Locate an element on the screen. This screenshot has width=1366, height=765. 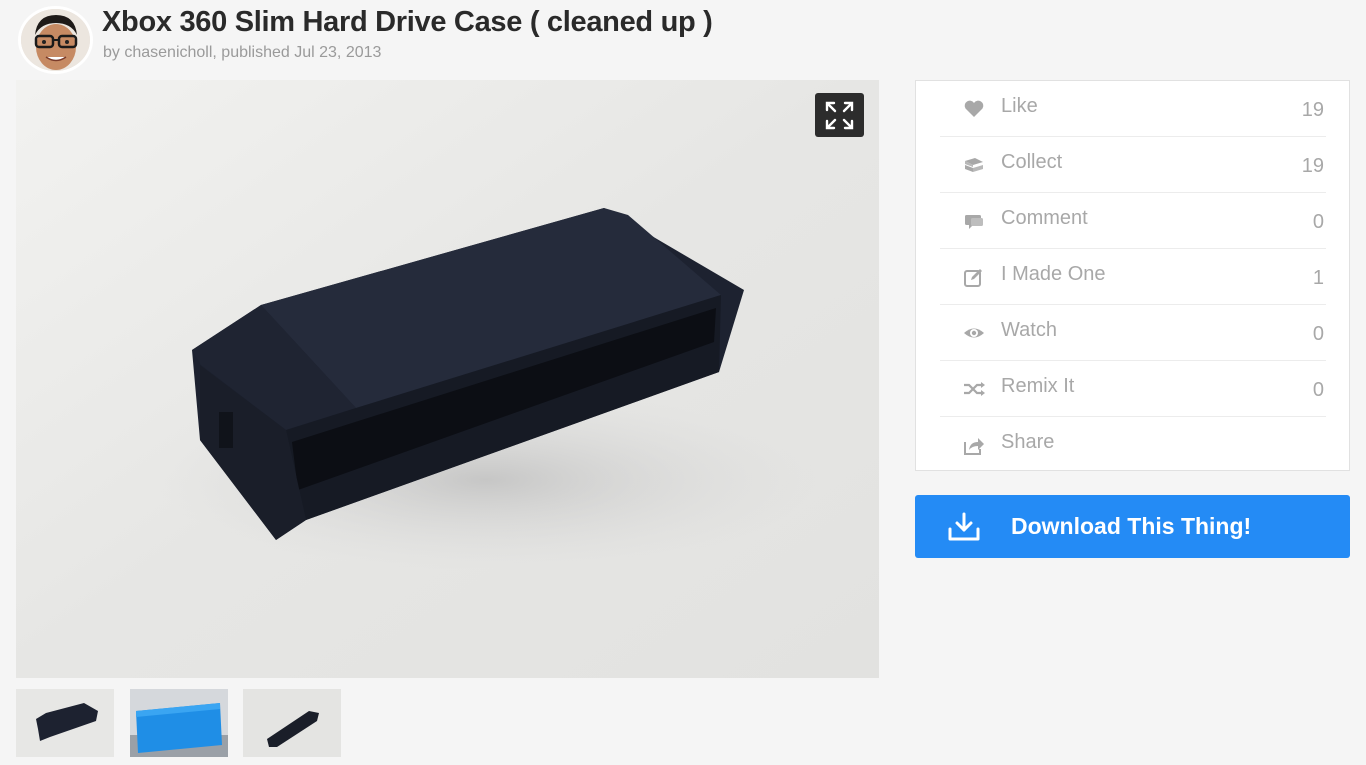
like-action: Like 19 is located at coordinates (1133, 109).